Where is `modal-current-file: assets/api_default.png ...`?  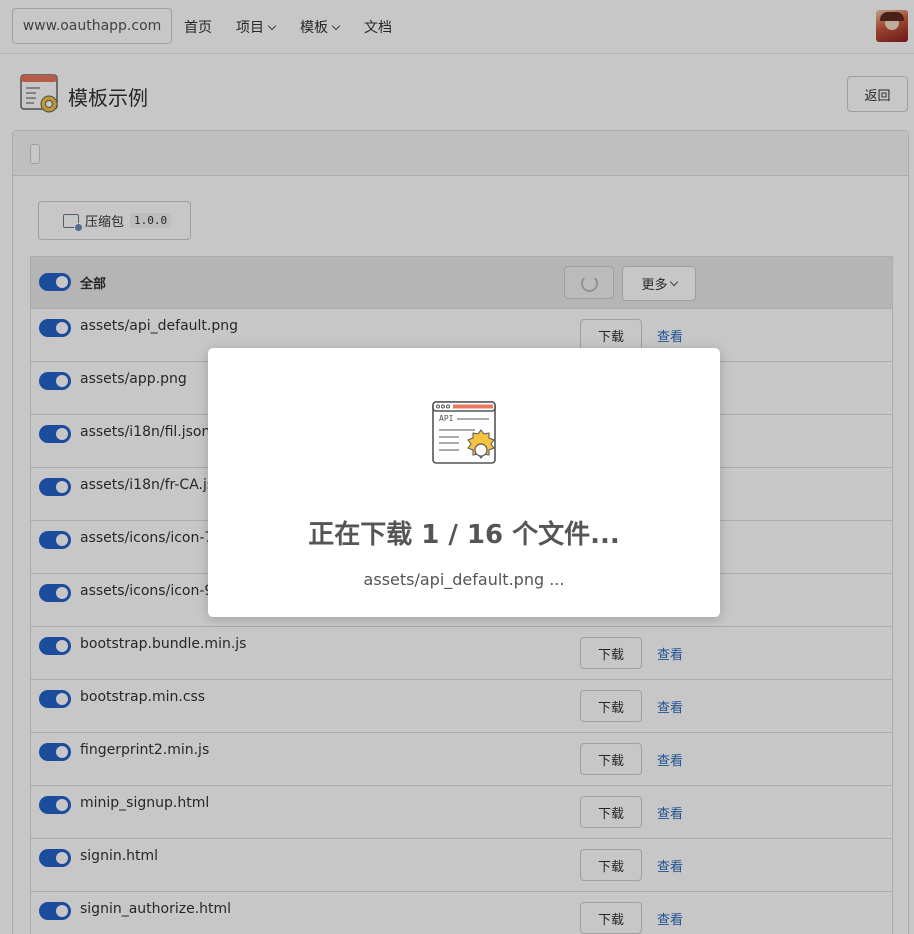 modal-current-file: assets/api_default.png ... is located at coordinates (464, 579).